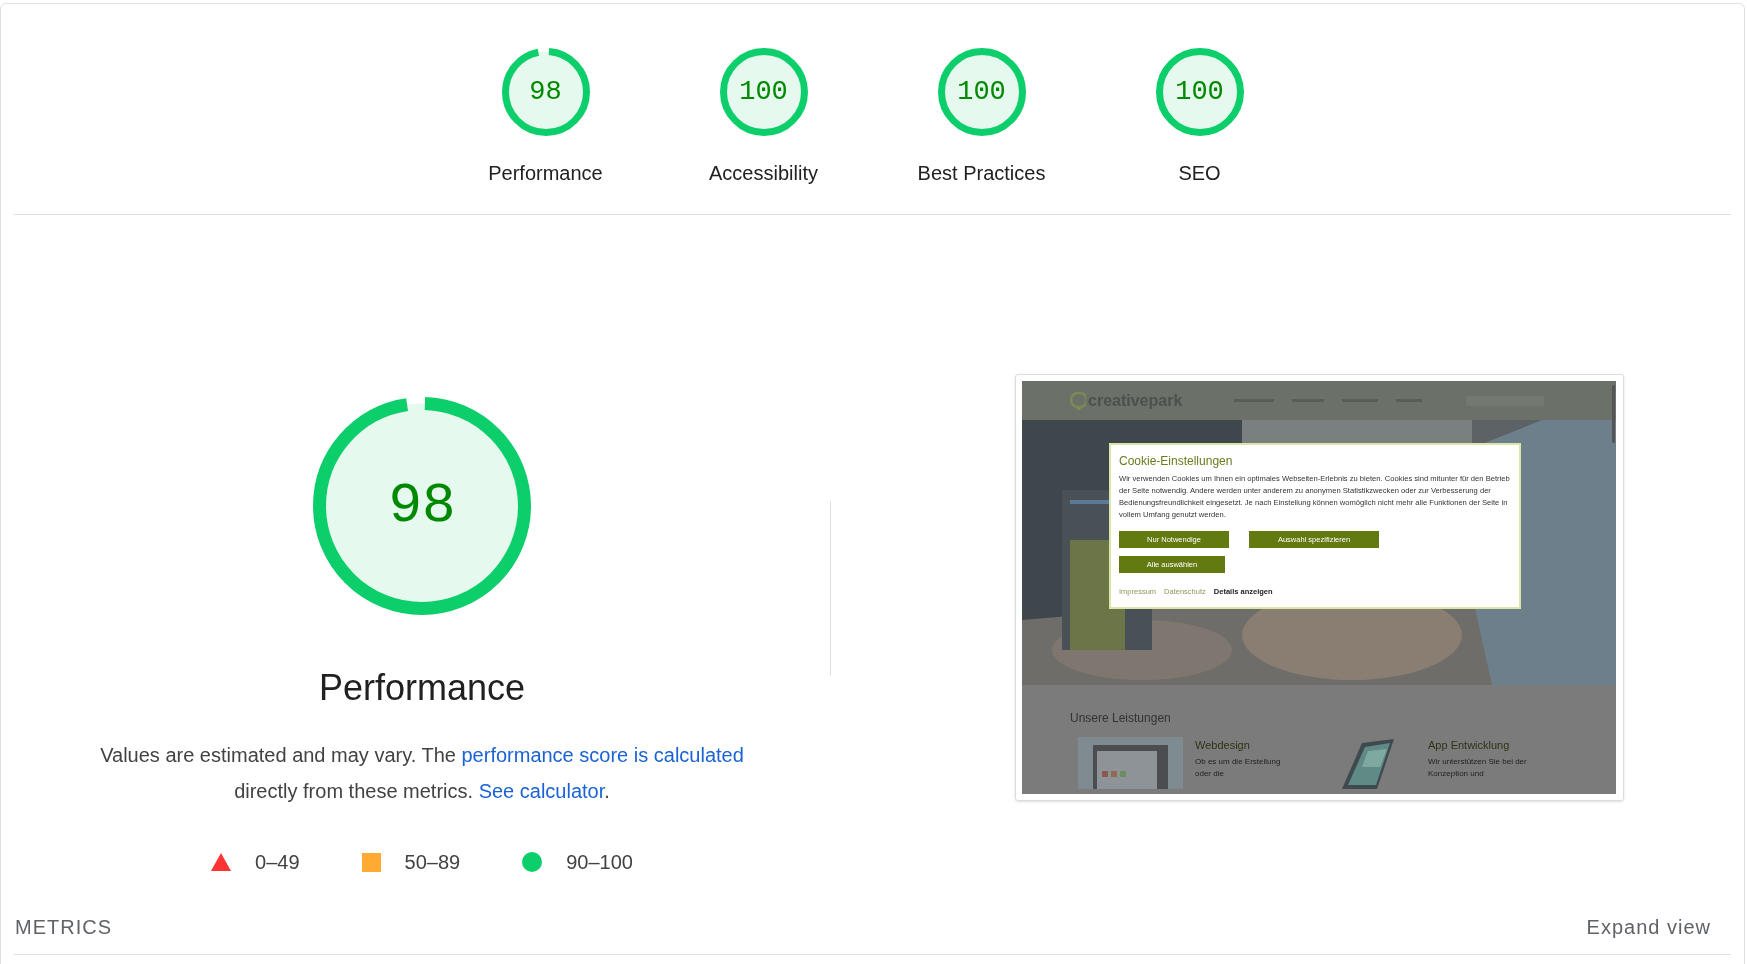  What do you see at coordinates (422, 773) in the screenshot?
I see `description-text: Values are estimated and may vary. The performance score is calculated directly from these metrics. See calculator.` at bounding box center [422, 773].